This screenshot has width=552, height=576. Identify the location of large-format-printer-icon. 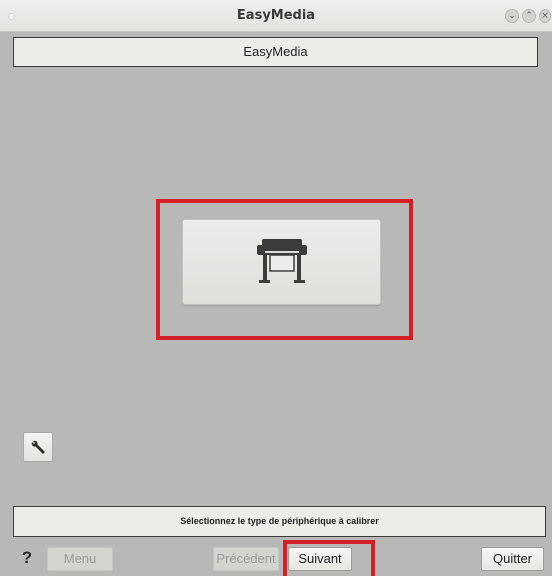
(282, 261).